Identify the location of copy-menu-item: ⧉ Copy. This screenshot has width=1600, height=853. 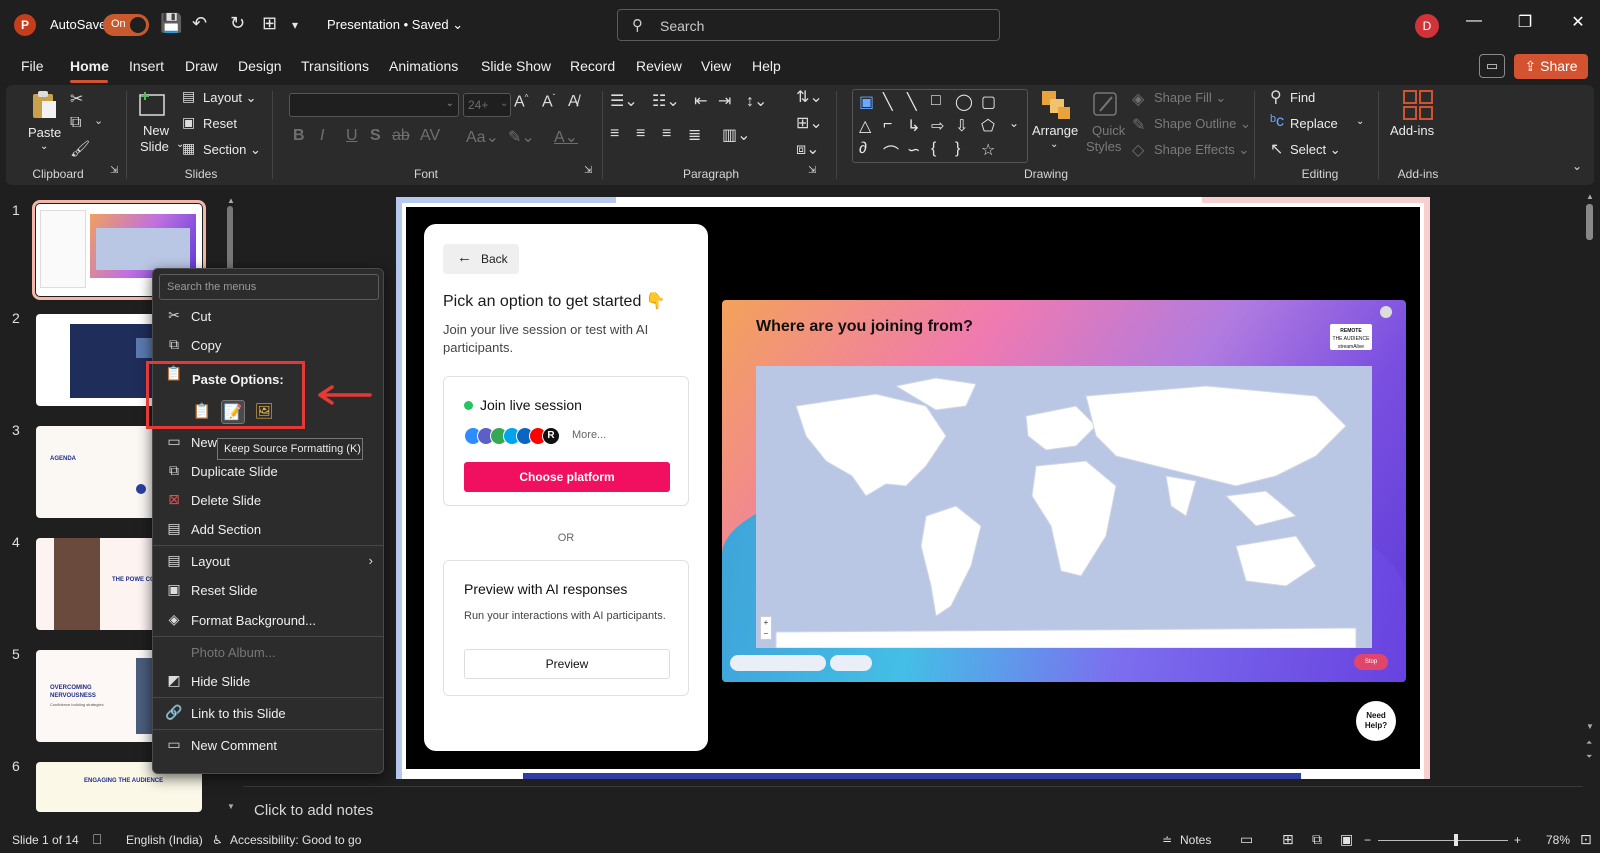
(268, 345).